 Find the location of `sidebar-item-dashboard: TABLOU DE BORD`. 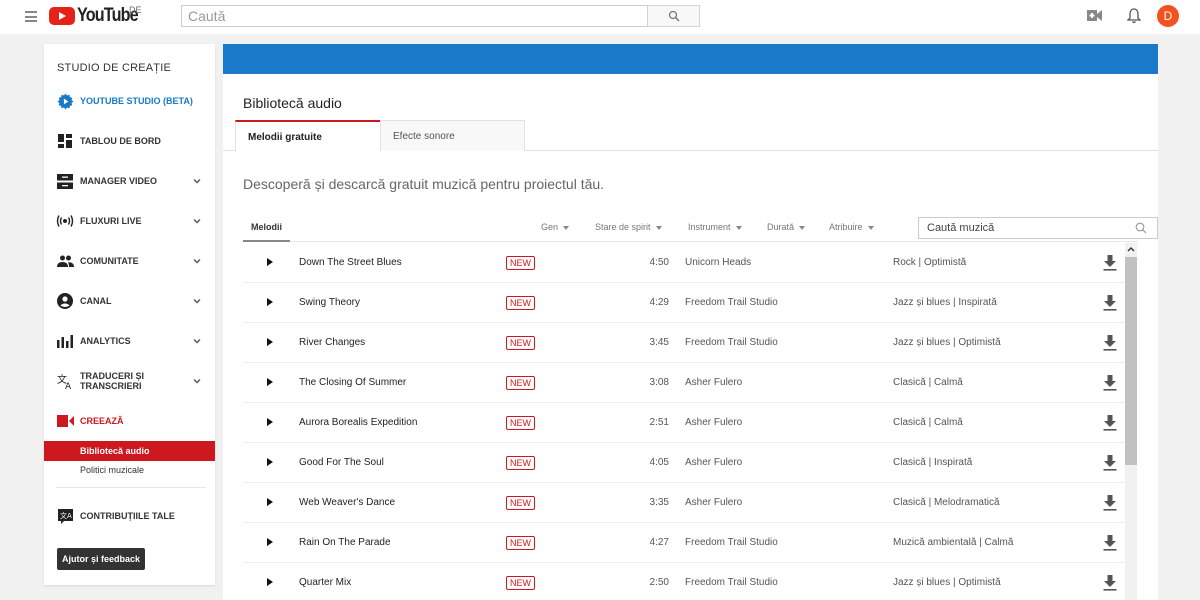

sidebar-item-dashboard: TABLOU DE BORD is located at coordinates (129, 141).